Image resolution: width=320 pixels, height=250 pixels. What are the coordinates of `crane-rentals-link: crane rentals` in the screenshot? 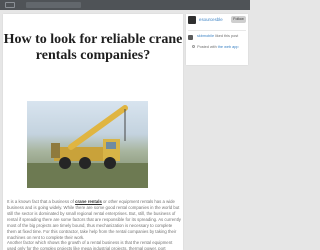 It's located at (88, 201).